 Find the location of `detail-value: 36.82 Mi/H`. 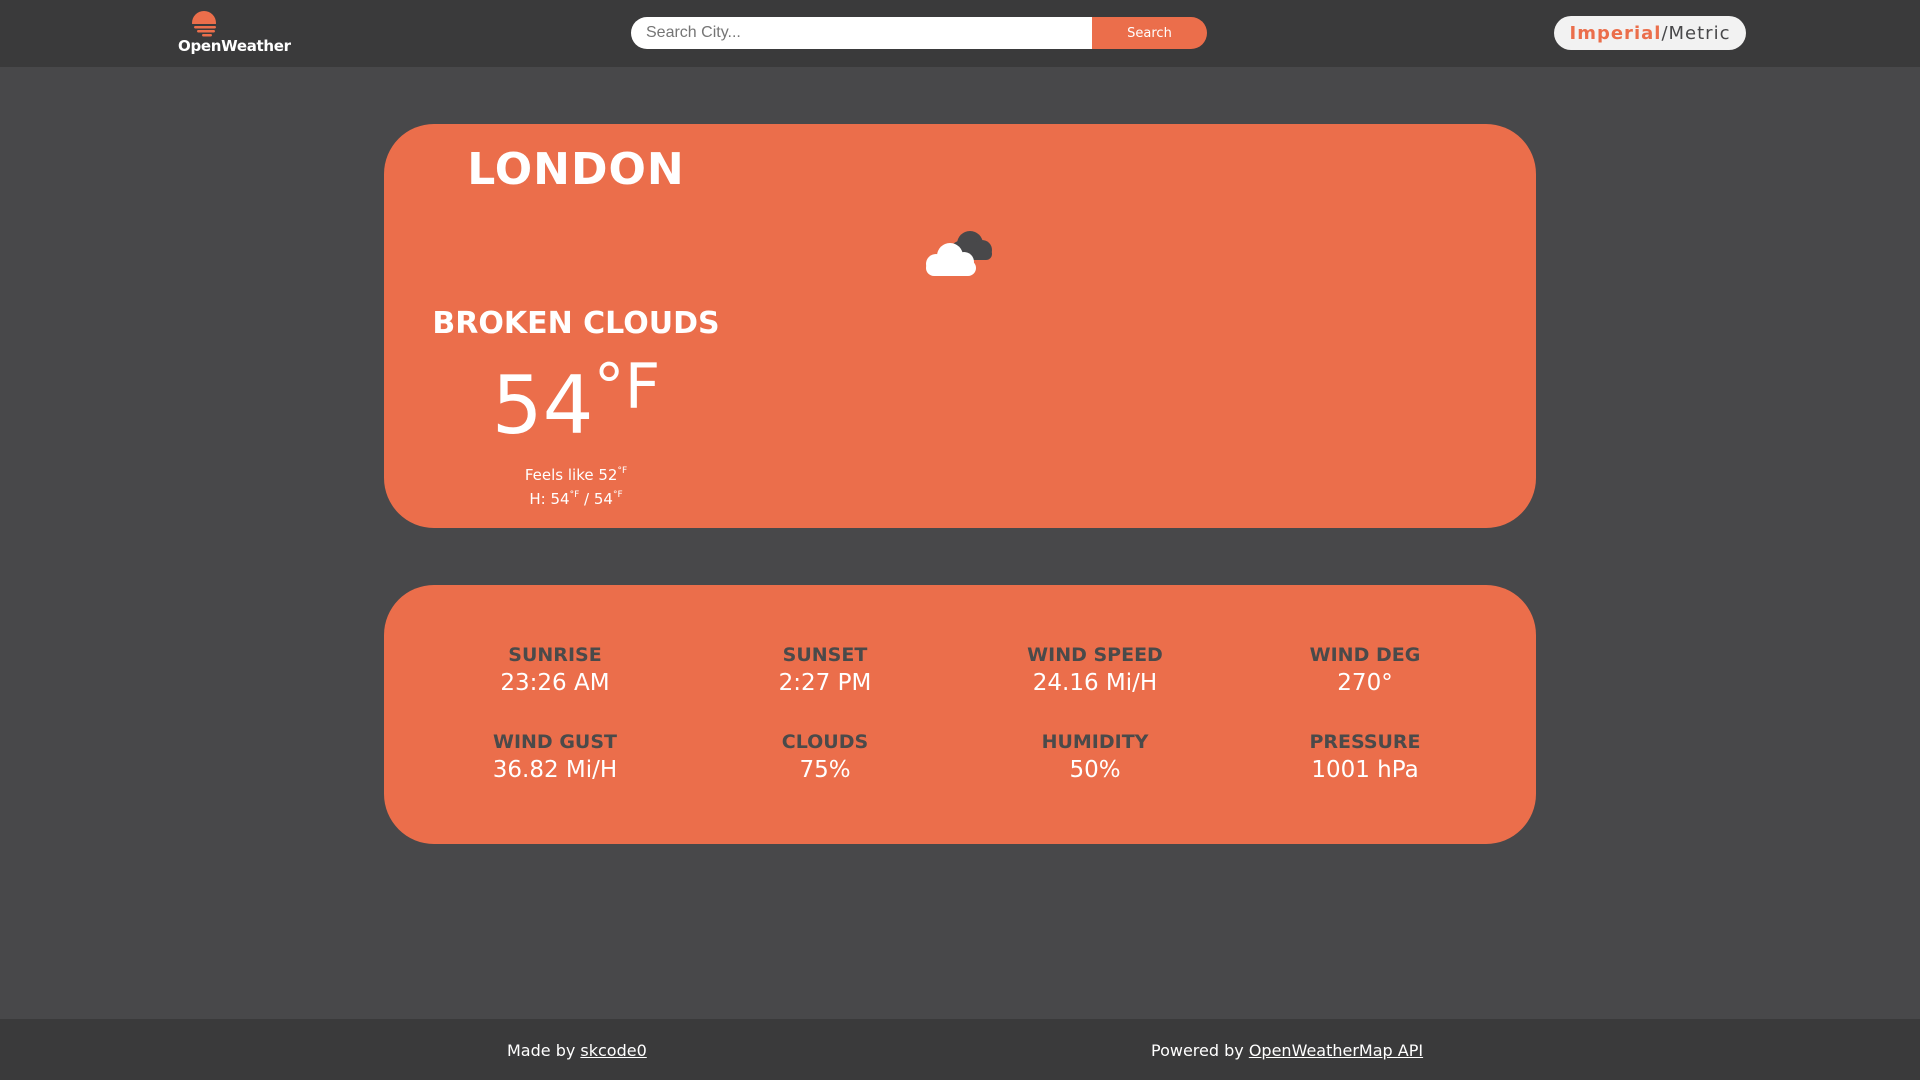

detail-value: 36.82 Mi/H is located at coordinates (555, 770).